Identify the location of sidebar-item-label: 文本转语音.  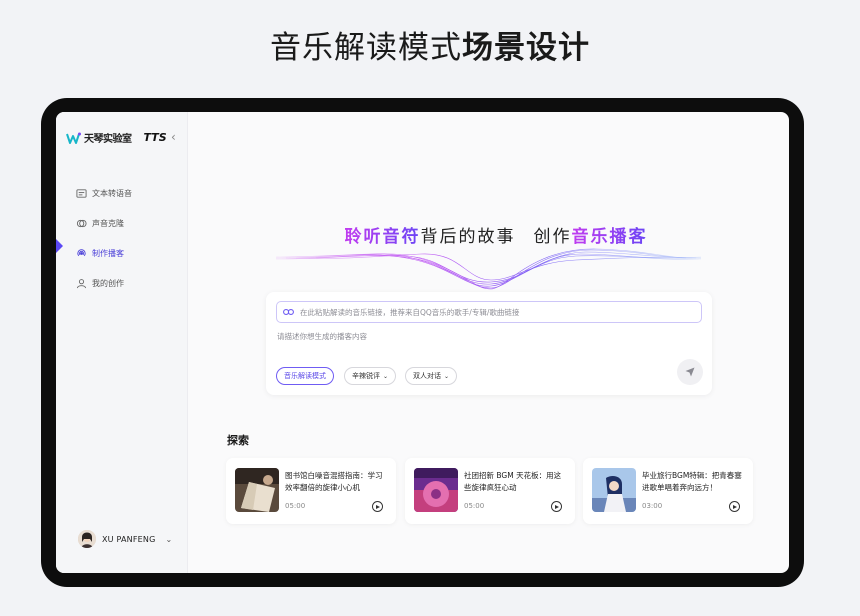
(112, 193).